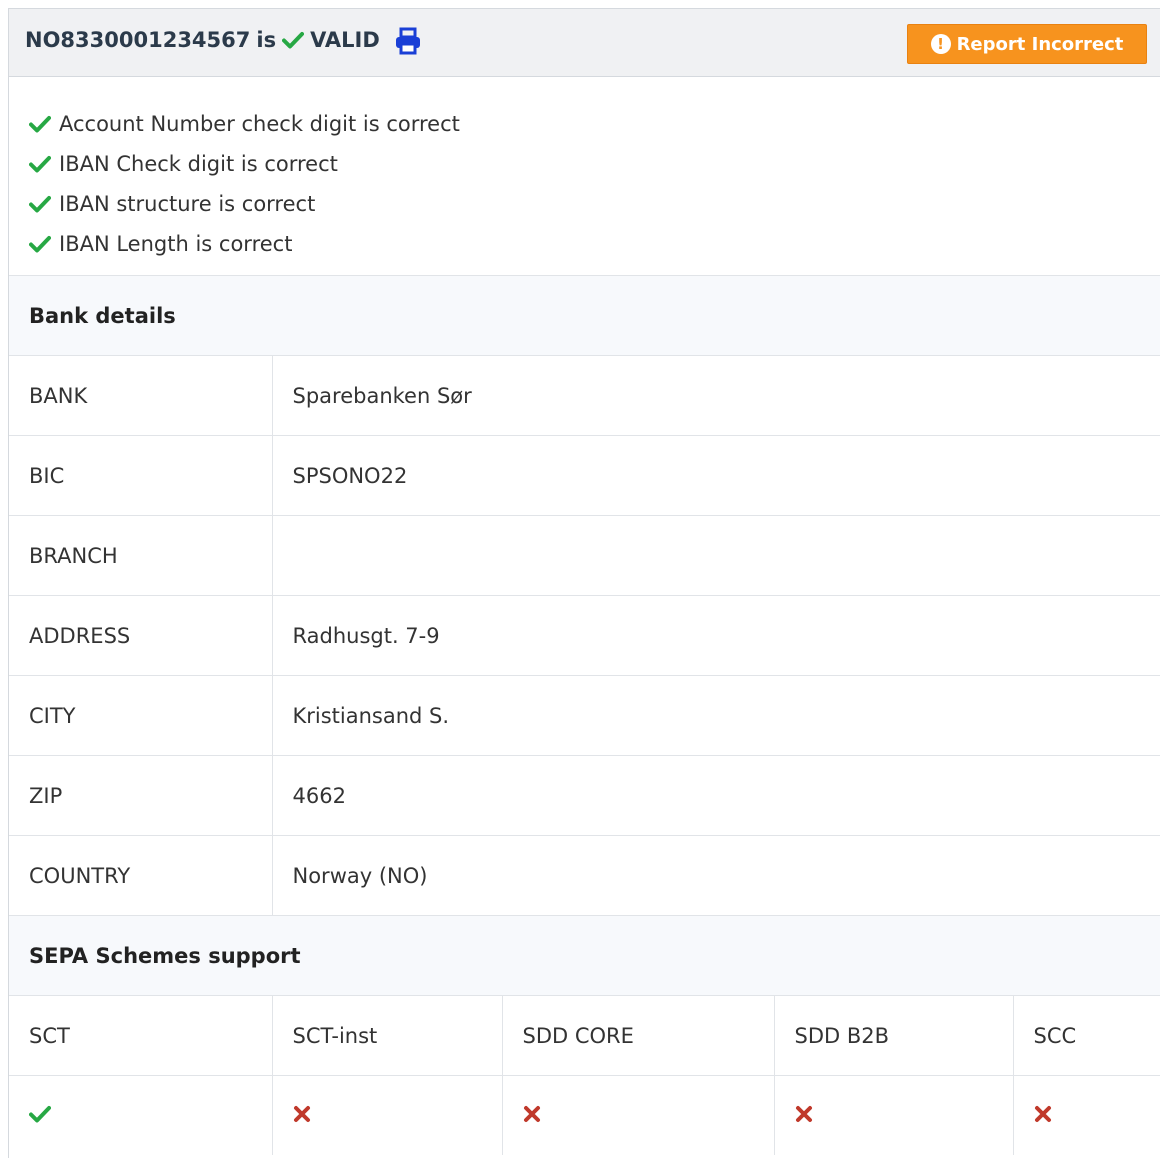  I want to click on table-row: BRANCH, so click(584, 555).